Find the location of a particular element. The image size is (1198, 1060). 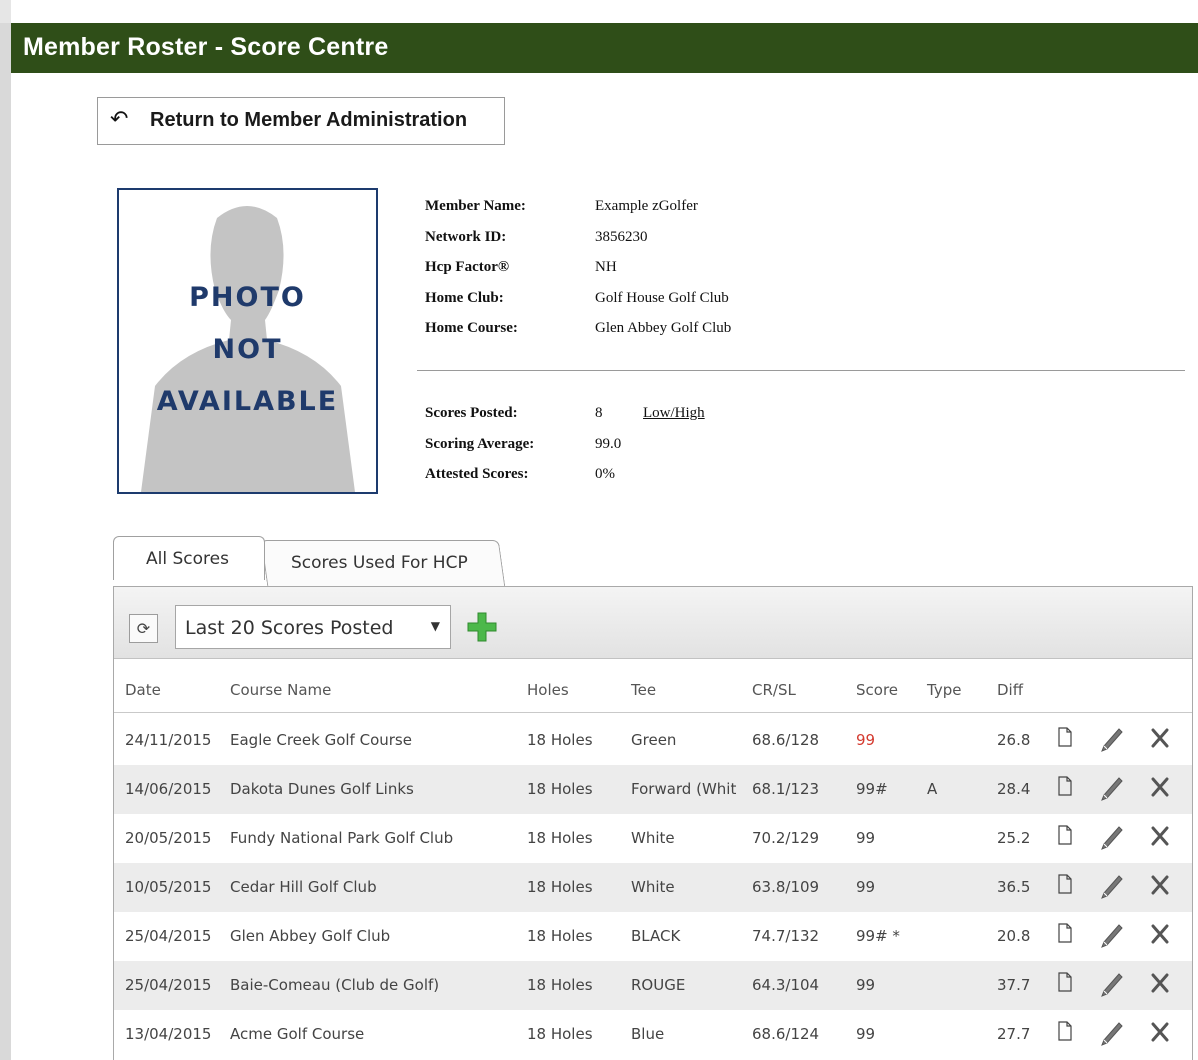

cell-cr-sl: 63.8/109 is located at coordinates (786, 887).